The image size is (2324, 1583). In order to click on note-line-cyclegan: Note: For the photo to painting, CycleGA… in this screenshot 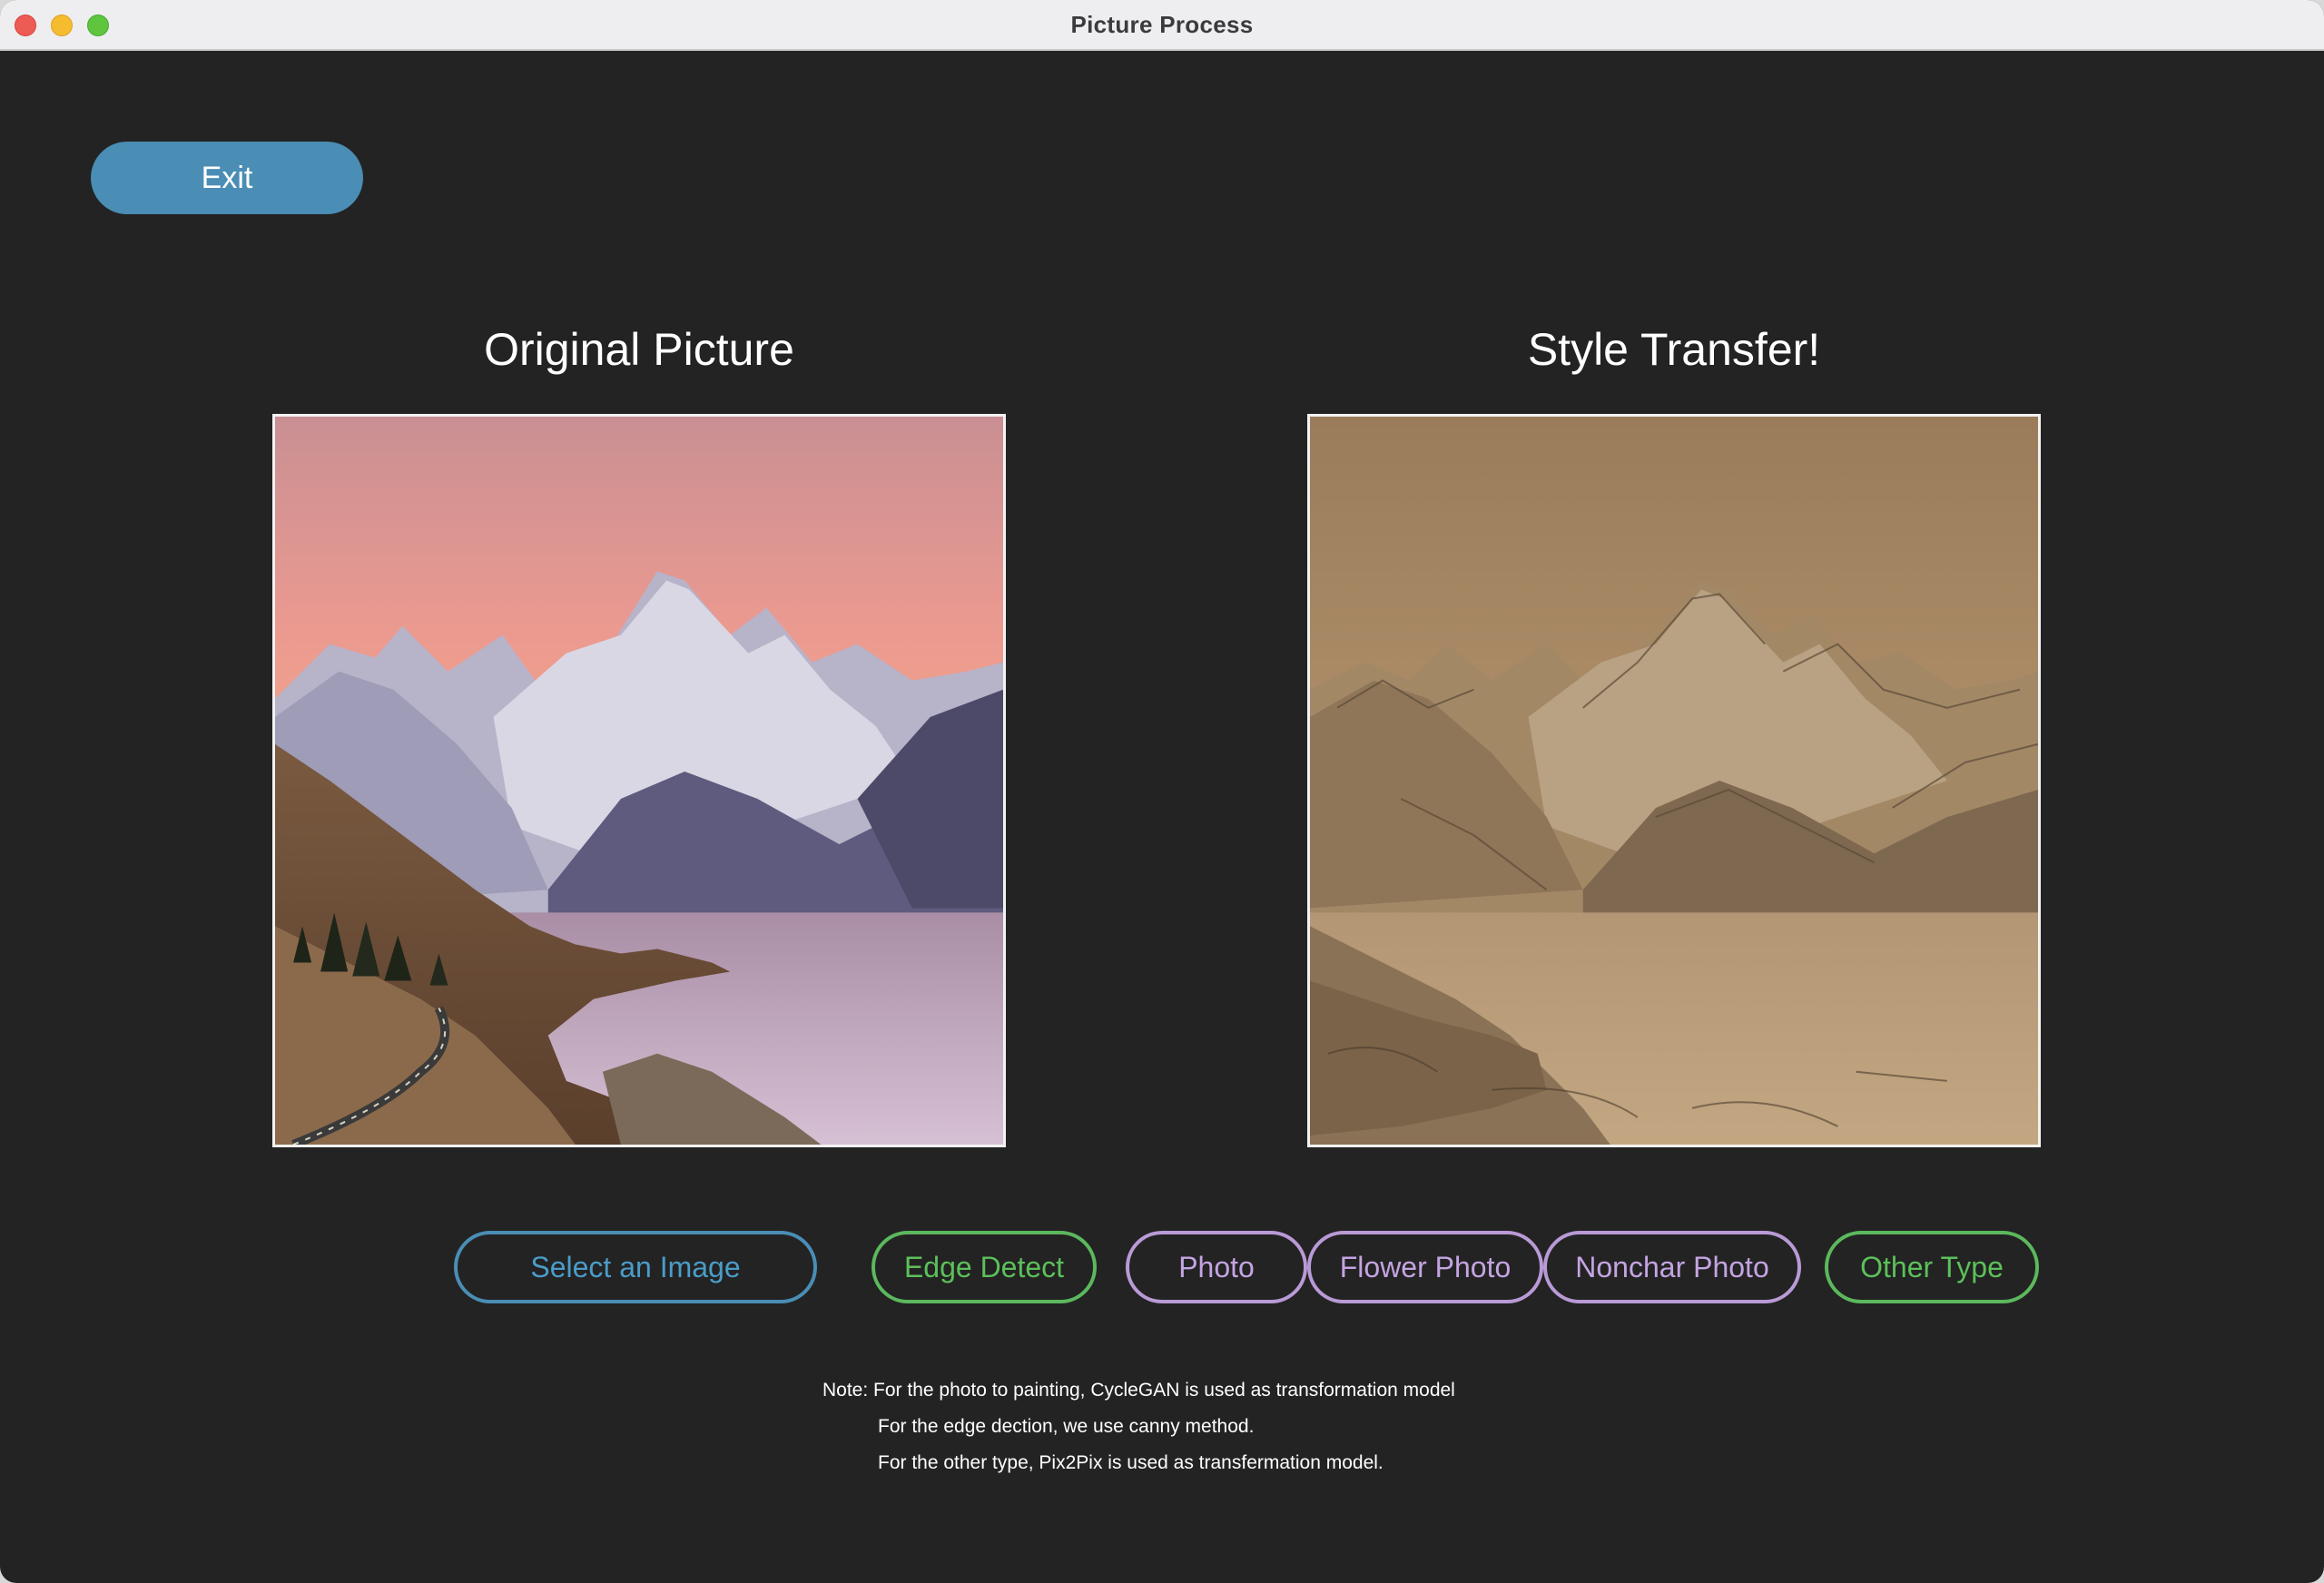, I will do `click(1138, 1390)`.